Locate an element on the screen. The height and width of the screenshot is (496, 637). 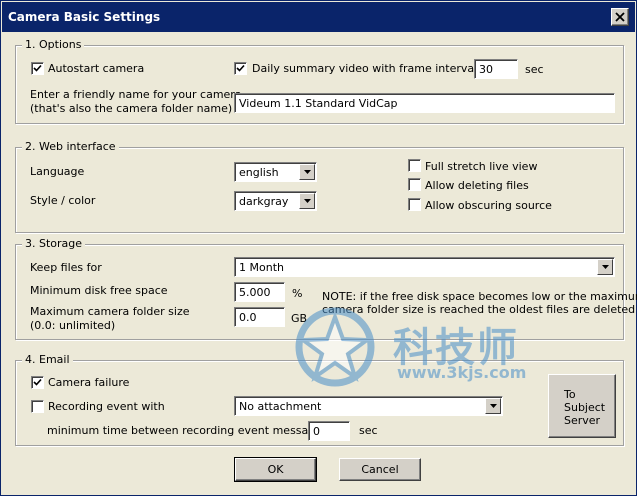
min-disk-label: Minimum disk free space is located at coordinates (99, 290).